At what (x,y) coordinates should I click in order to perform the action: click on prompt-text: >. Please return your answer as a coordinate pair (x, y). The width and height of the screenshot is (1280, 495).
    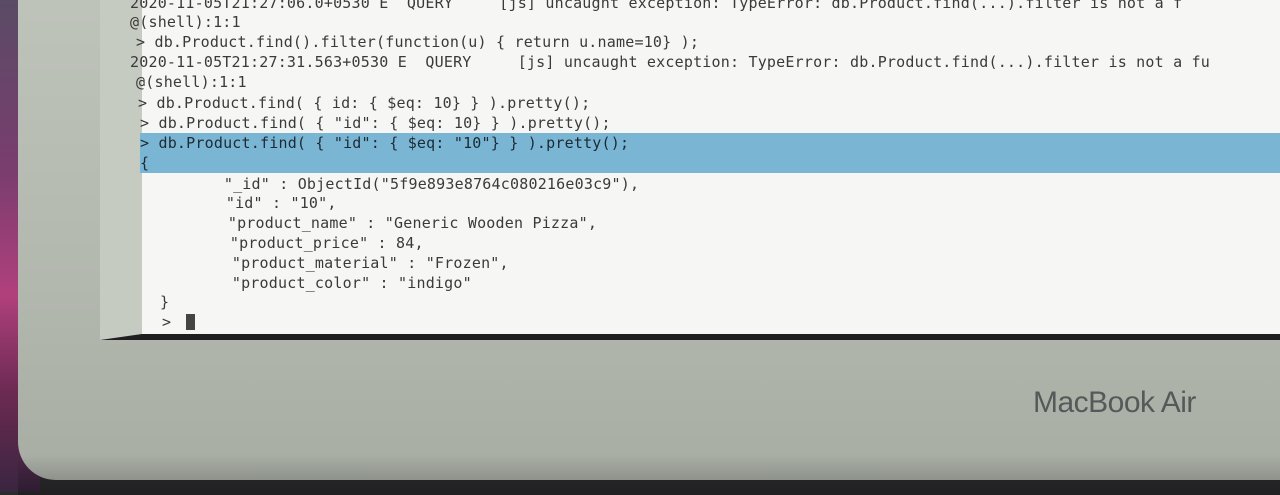
    Looking at the image, I should click on (171, 322).